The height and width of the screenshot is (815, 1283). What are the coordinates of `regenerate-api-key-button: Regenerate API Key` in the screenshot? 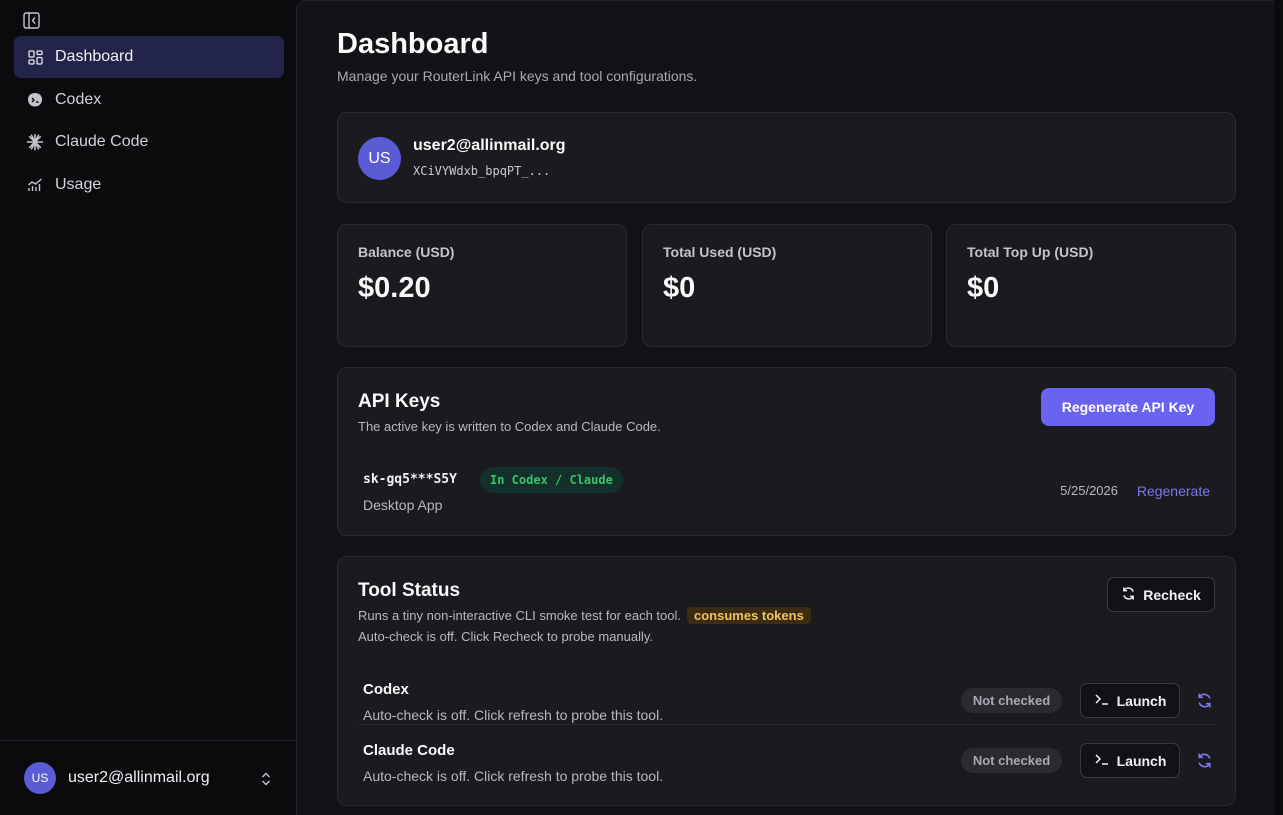 It's located at (1128, 407).